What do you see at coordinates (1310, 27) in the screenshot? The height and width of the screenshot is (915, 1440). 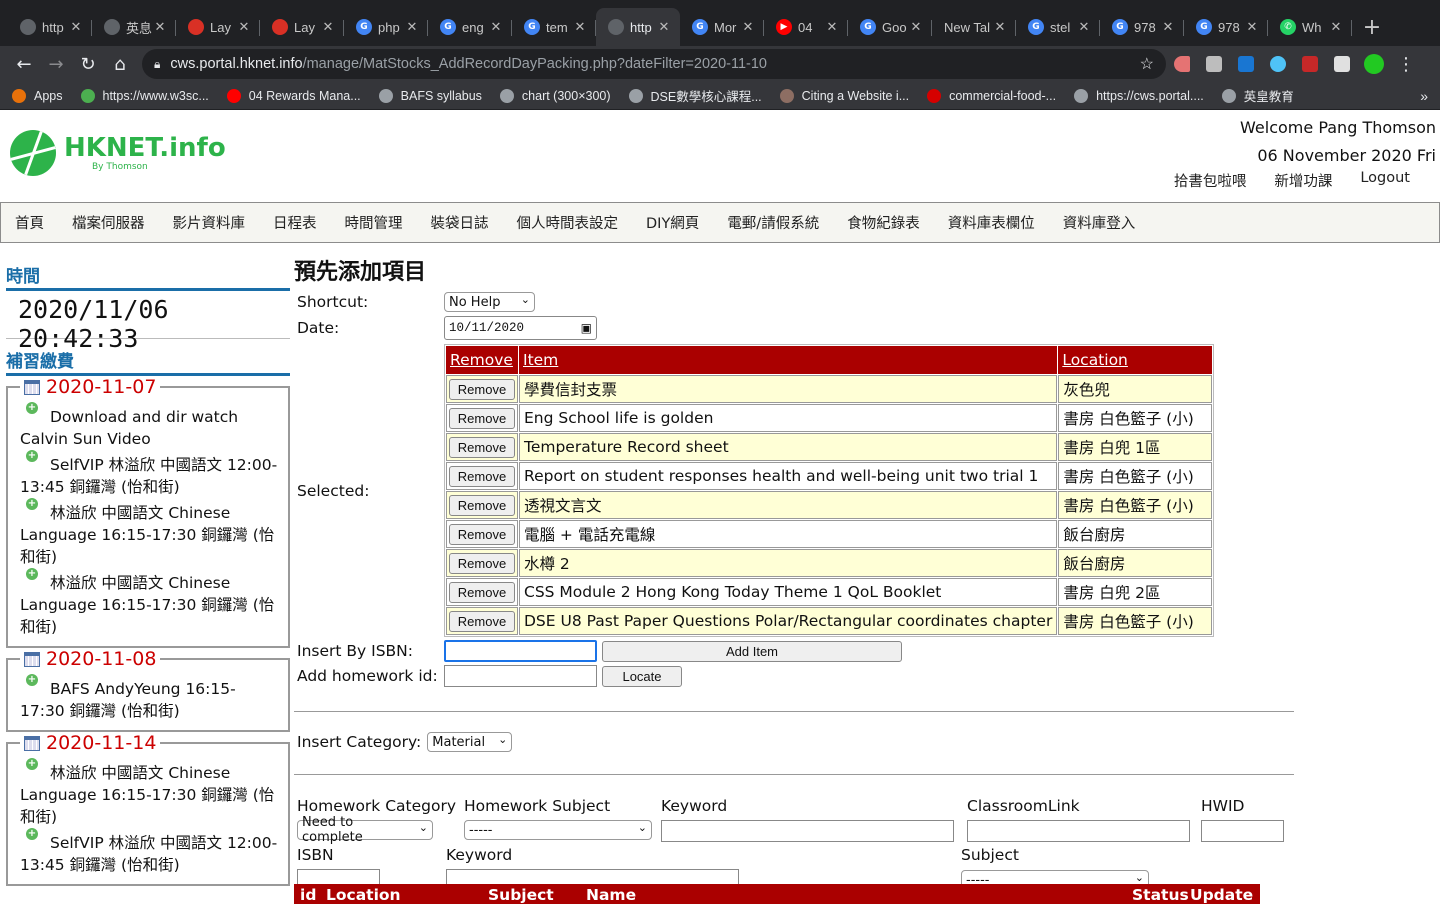 I see `browser-tab: ✆ Wh ✕` at bounding box center [1310, 27].